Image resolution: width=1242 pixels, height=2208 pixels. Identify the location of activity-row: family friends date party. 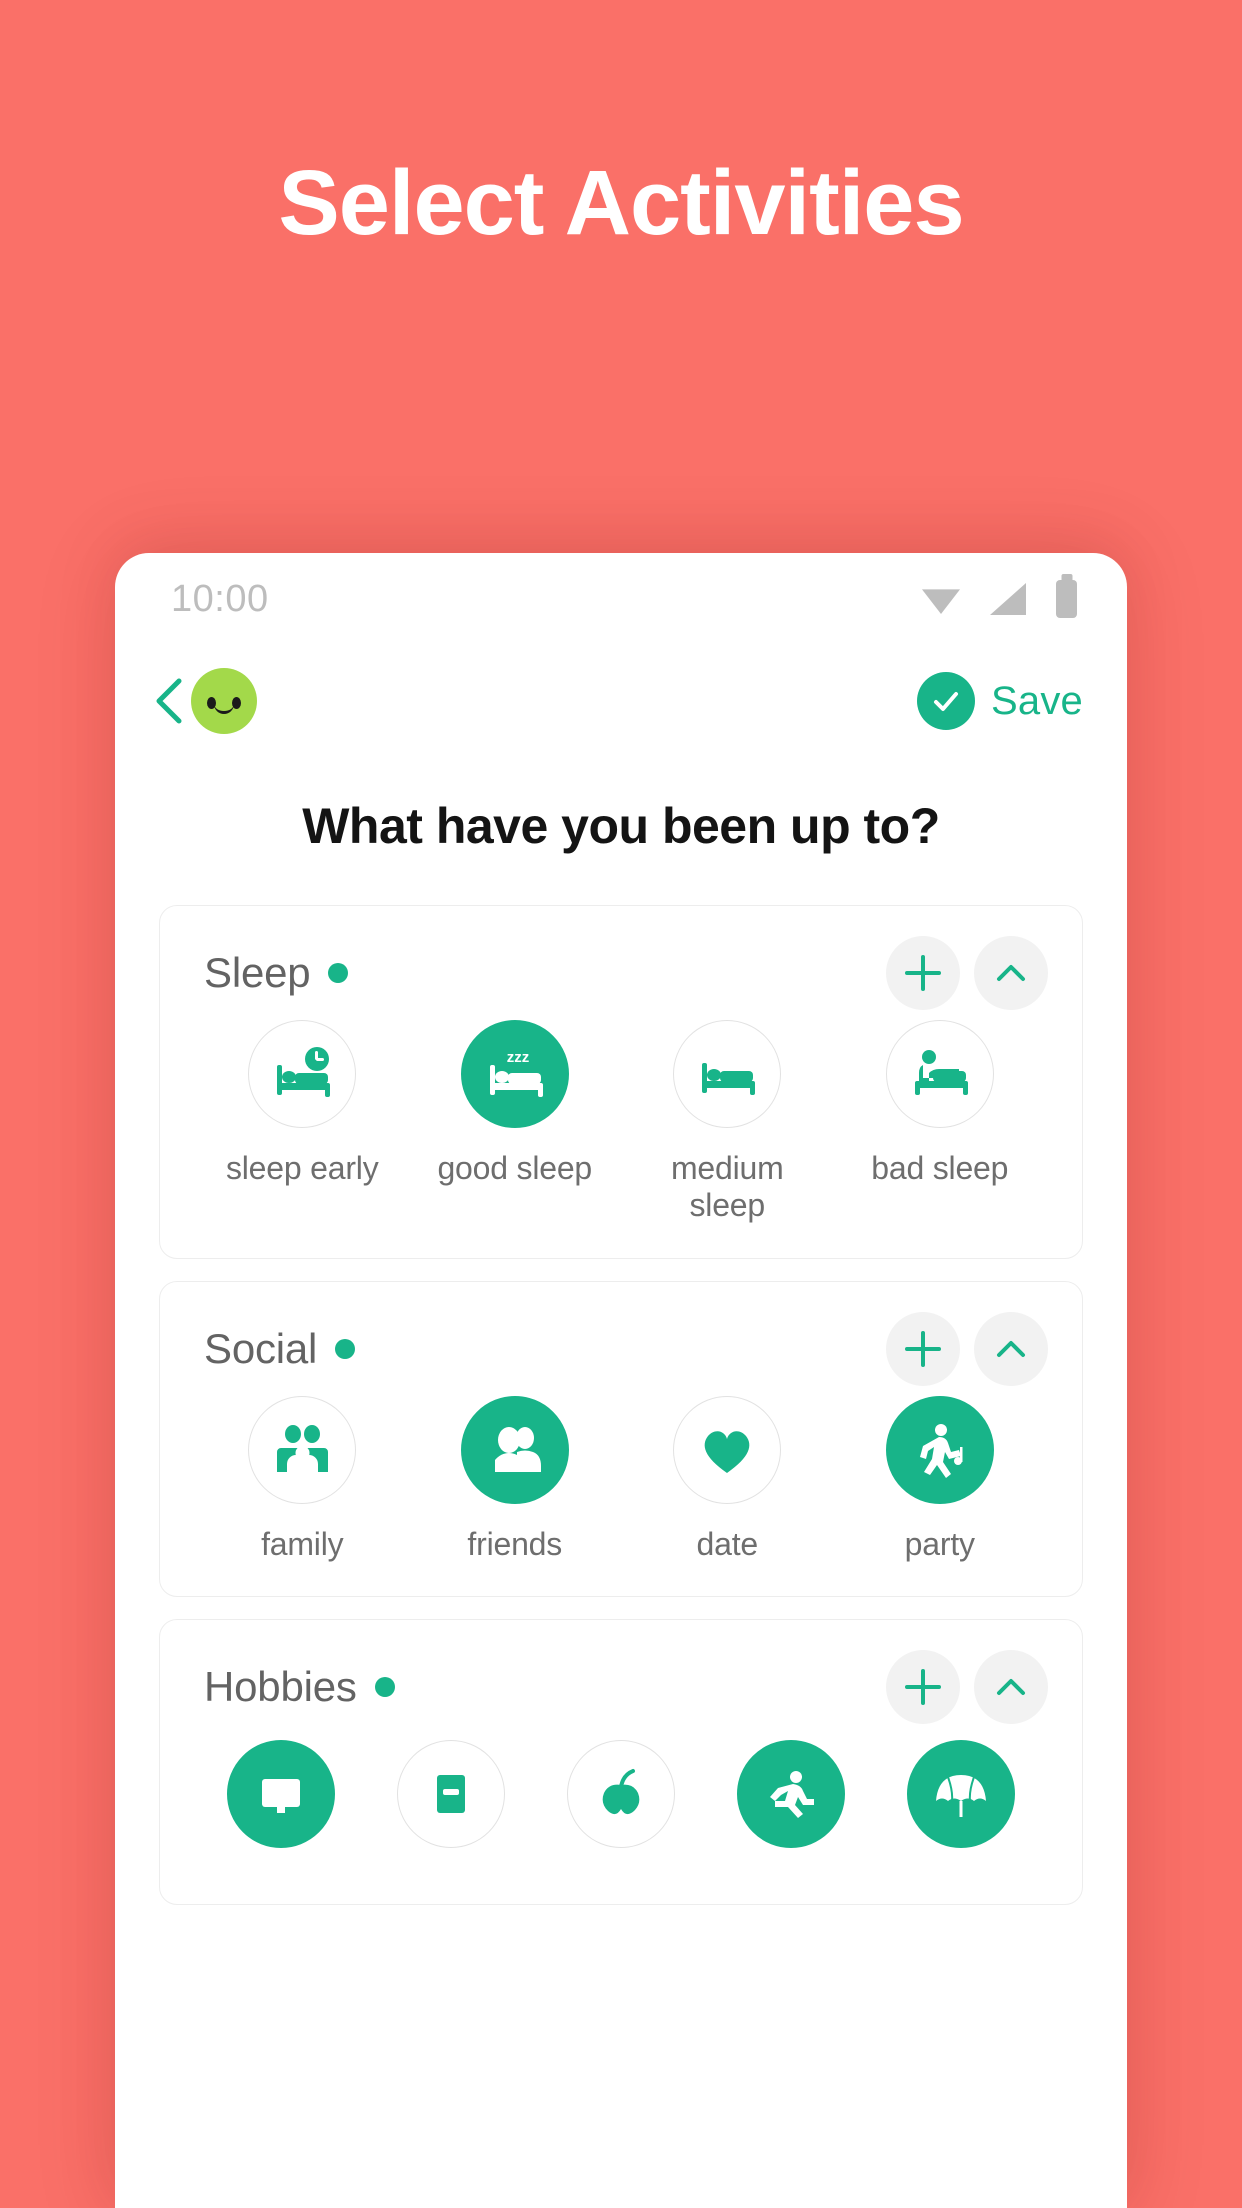
(621, 1479).